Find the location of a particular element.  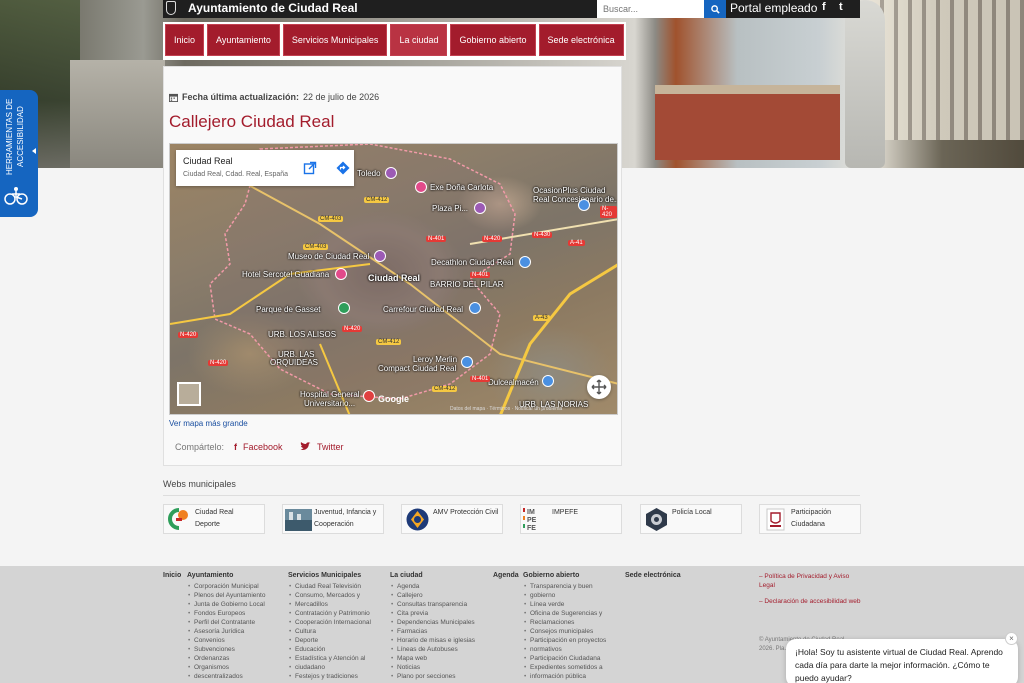

view-larger-map-link: Ver mapa más grande is located at coordinates (208, 423).